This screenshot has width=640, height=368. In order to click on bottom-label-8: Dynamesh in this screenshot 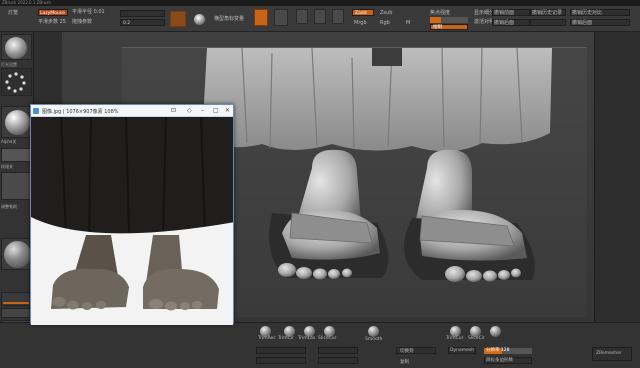, I will do `click(462, 350)`.